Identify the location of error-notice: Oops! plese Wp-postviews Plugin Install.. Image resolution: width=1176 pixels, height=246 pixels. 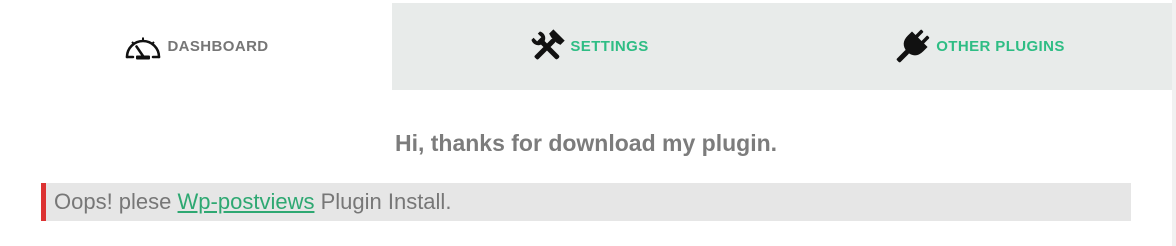
(586, 202).